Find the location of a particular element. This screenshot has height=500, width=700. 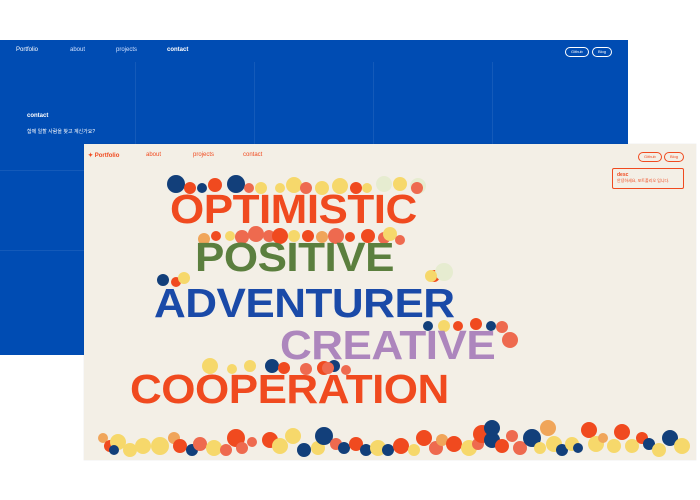

brand-link: ✦ Portfolio is located at coordinates (103, 155).